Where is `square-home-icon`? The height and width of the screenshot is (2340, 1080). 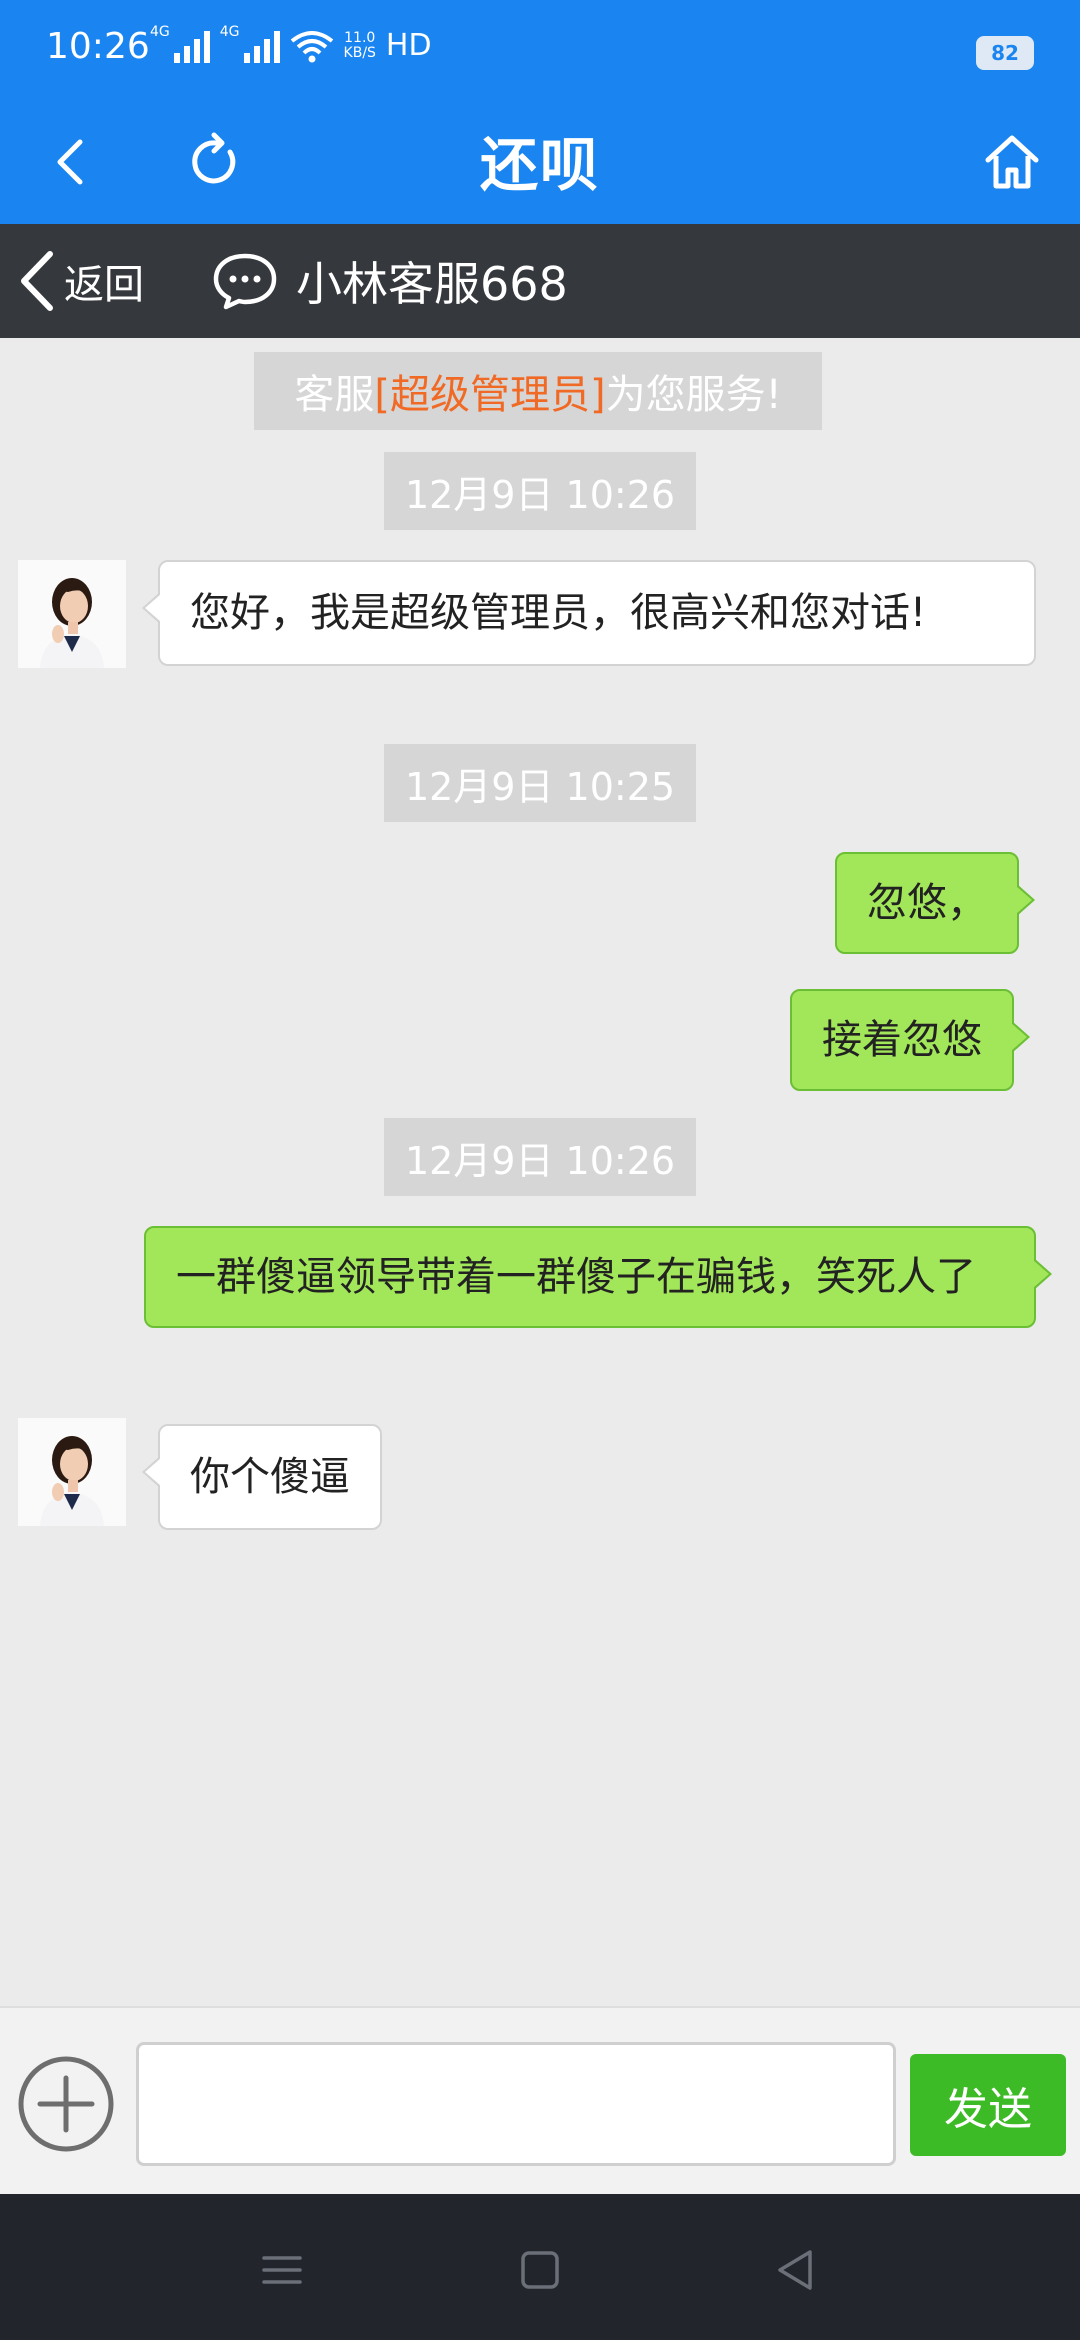 square-home-icon is located at coordinates (540, 2270).